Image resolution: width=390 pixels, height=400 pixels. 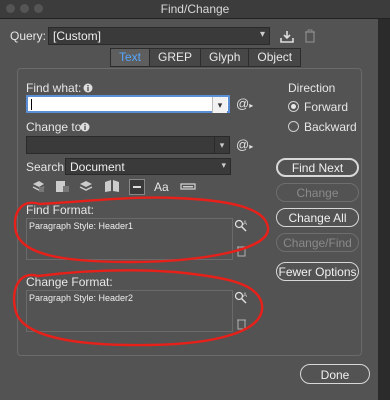 What do you see at coordinates (225, 57) in the screenshot?
I see `tab-glyph: Glyph` at bounding box center [225, 57].